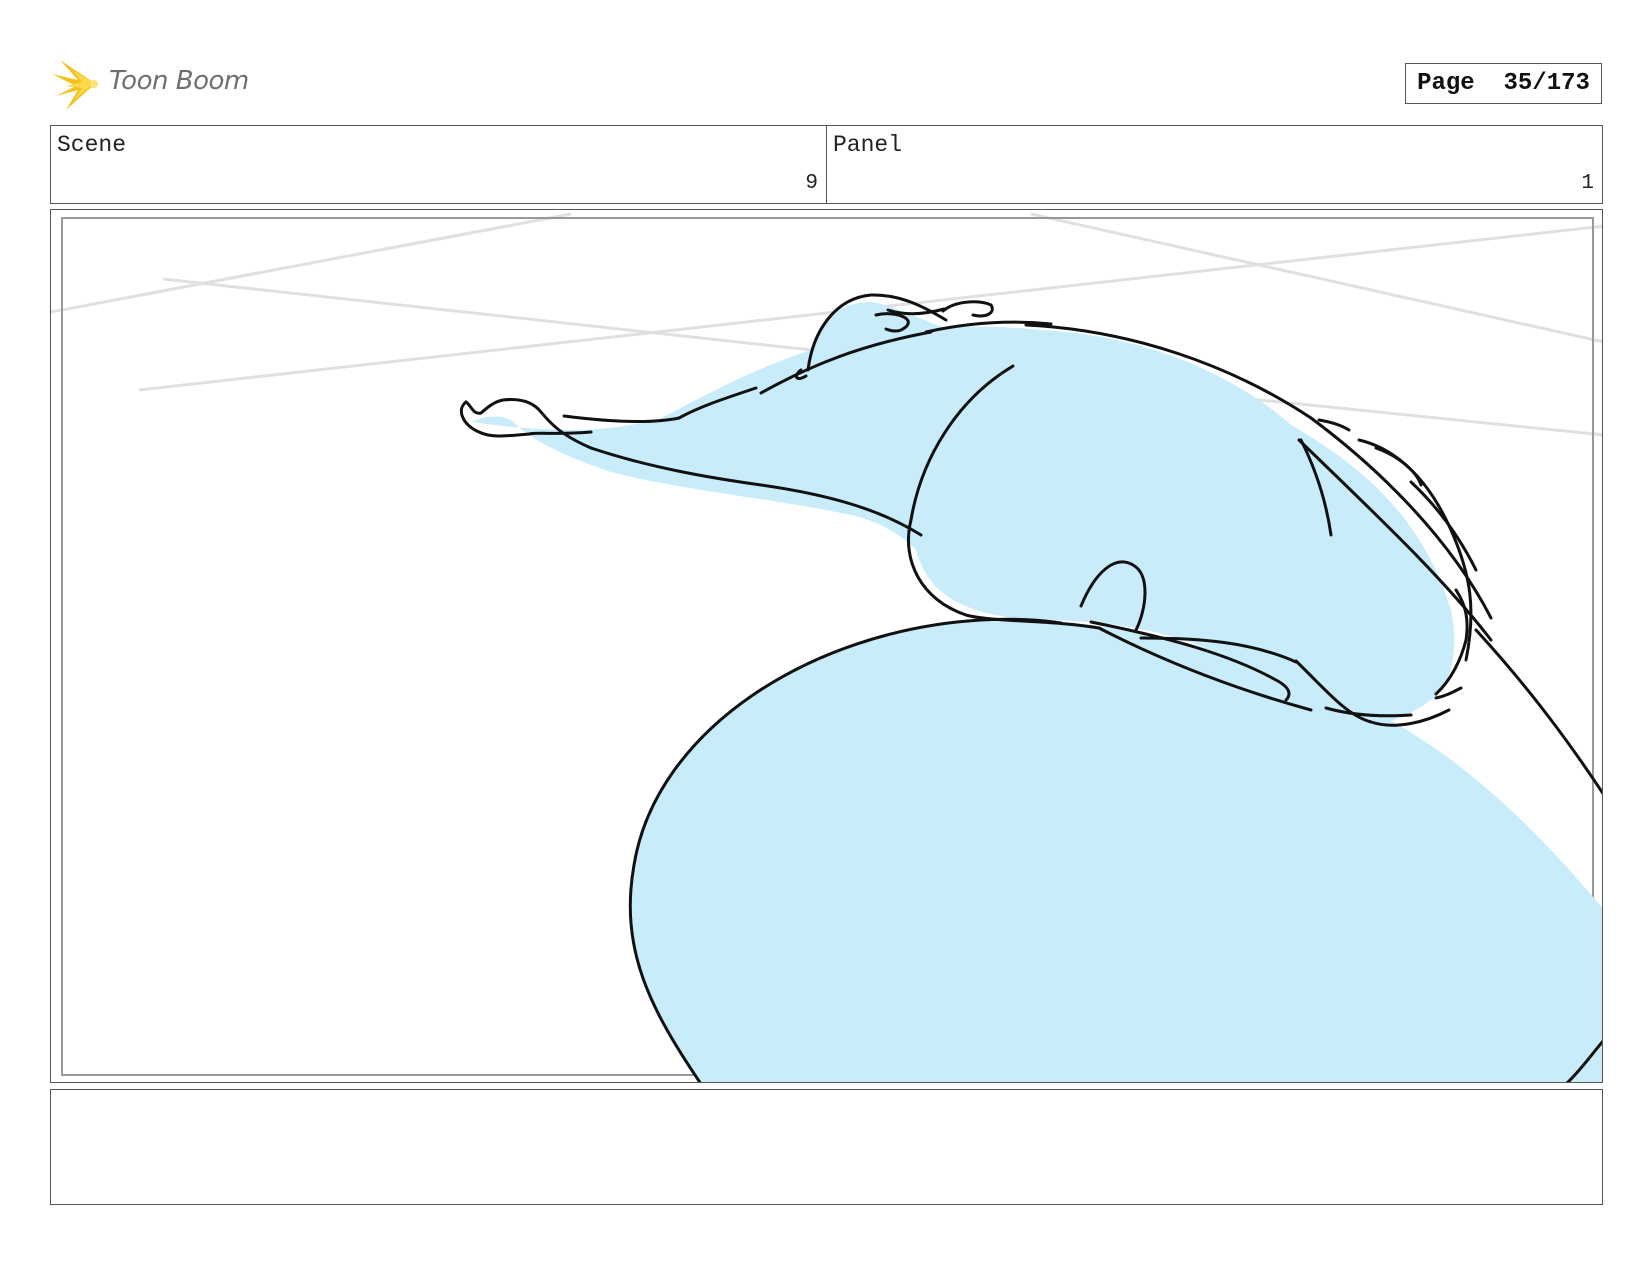  What do you see at coordinates (438, 164) in the screenshot?
I see `scene-cell: Scene 9` at bounding box center [438, 164].